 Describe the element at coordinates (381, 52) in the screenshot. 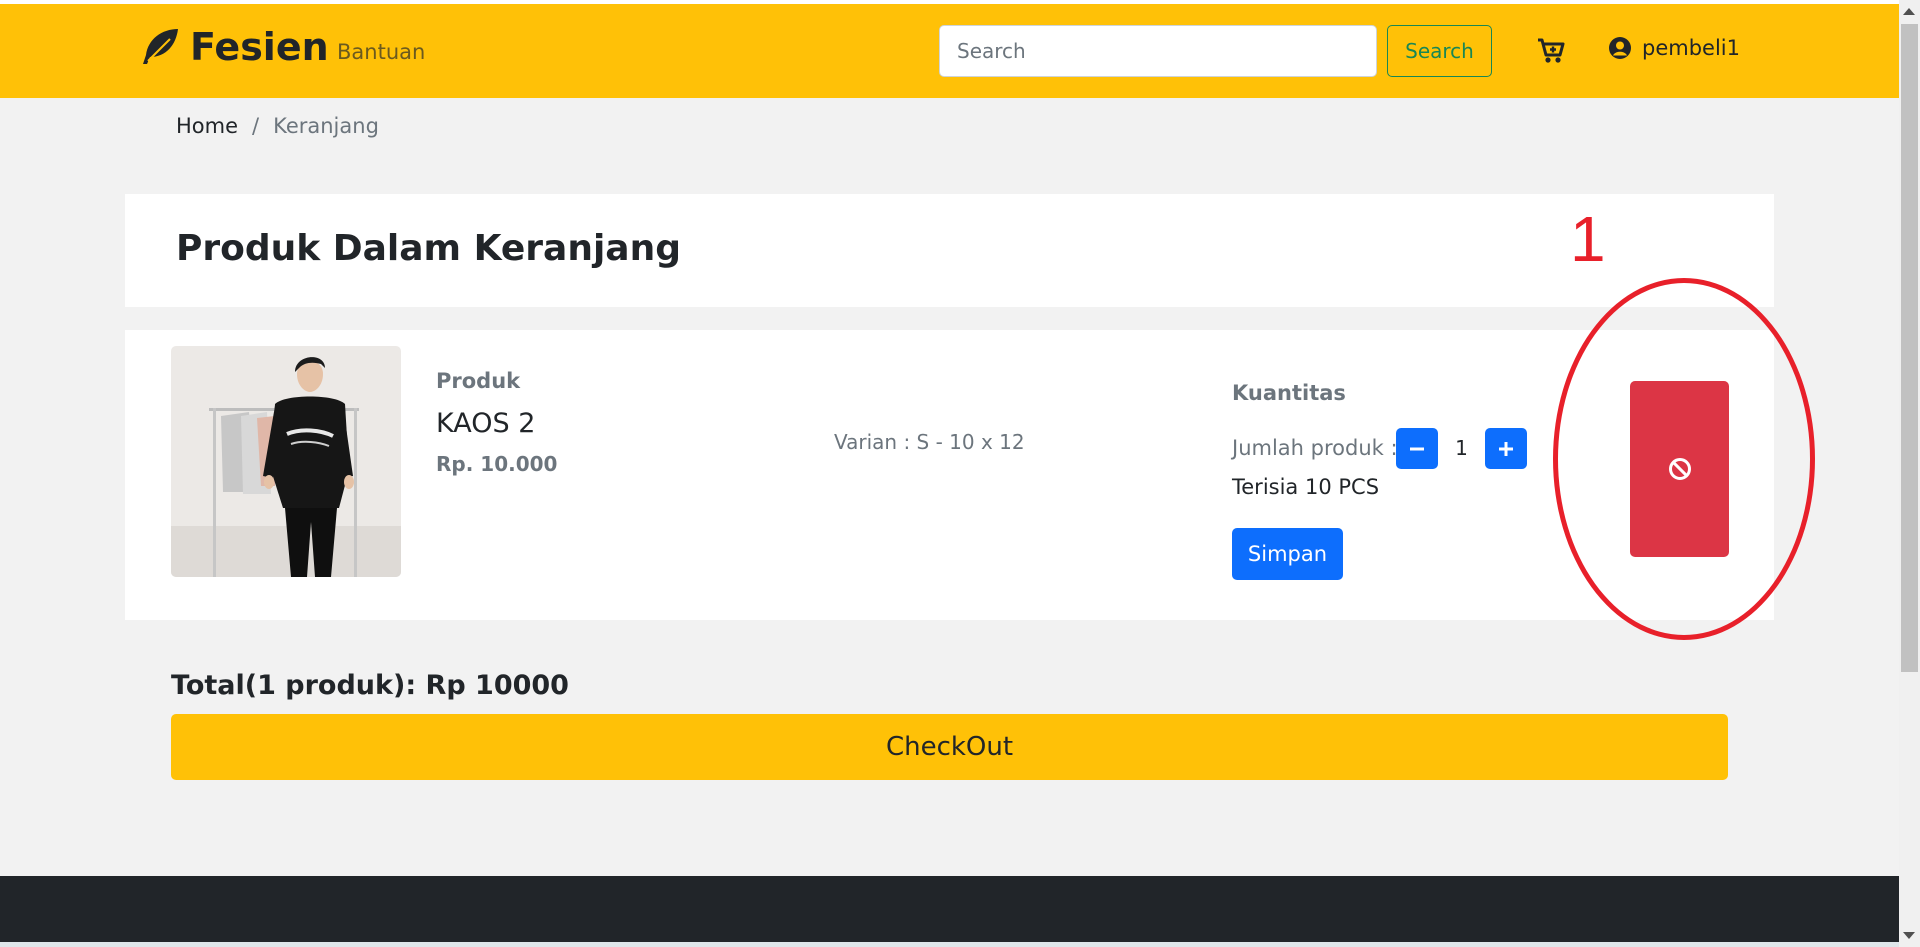

I see `nav-link-bantuan: Bantuan` at that location.